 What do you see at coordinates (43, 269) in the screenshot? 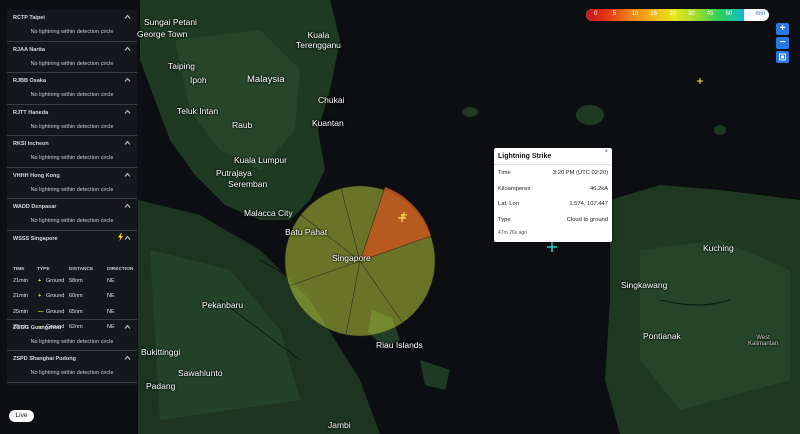
I see `column-type: TYPE` at bounding box center [43, 269].